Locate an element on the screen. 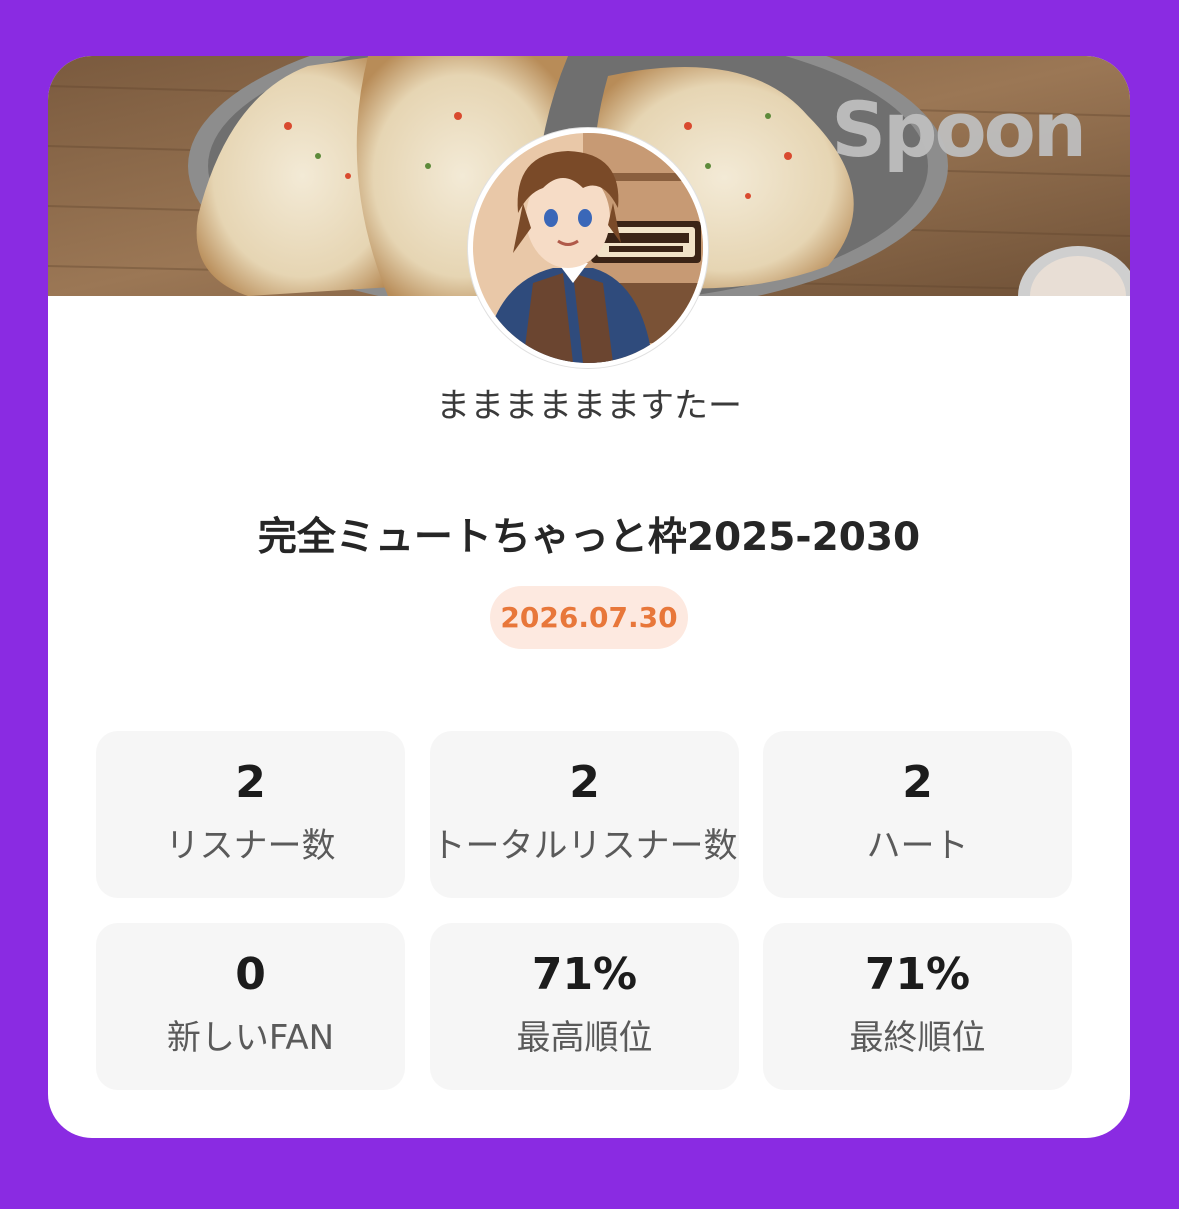  spoon-logo: Spoon is located at coordinates (959, 129).